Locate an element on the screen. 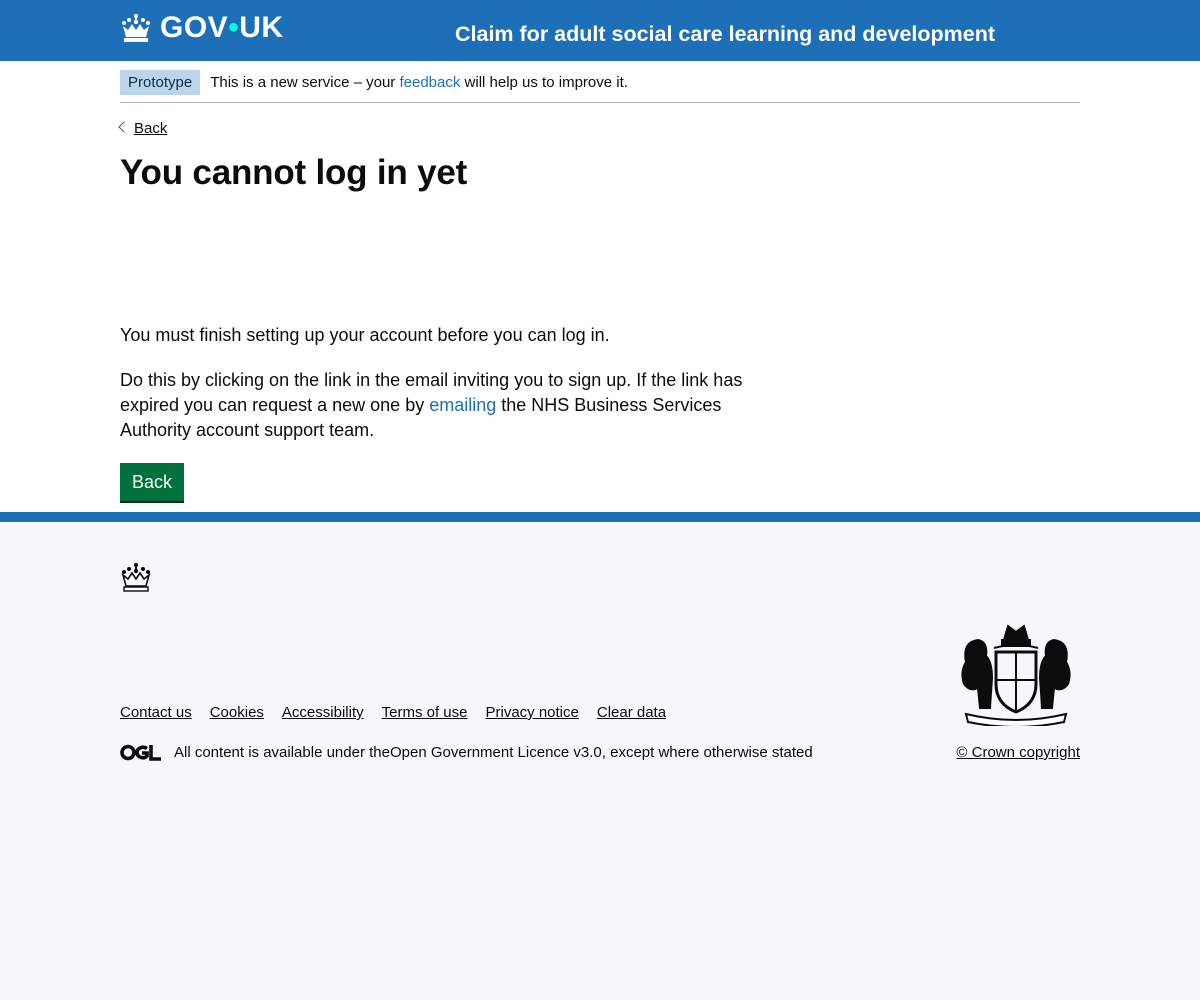  emailing-link: emailing is located at coordinates (462, 405).